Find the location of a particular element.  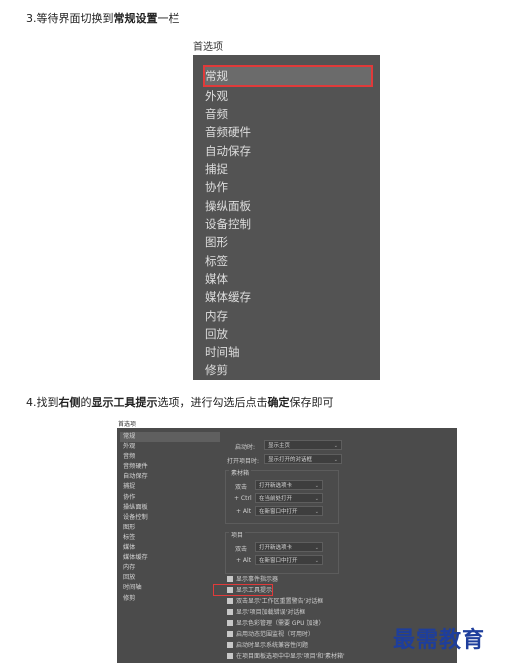

bin-ctrl-value: 在当前处打开 is located at coordinates (276, 499).